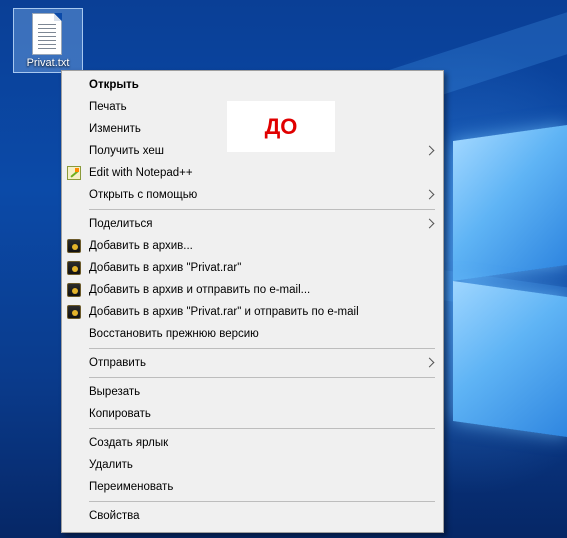  What do you see at coordinates (252, 443) in the screenshot?
I see `menu-item: Создать ярлык` at bounding box center [252, 443].